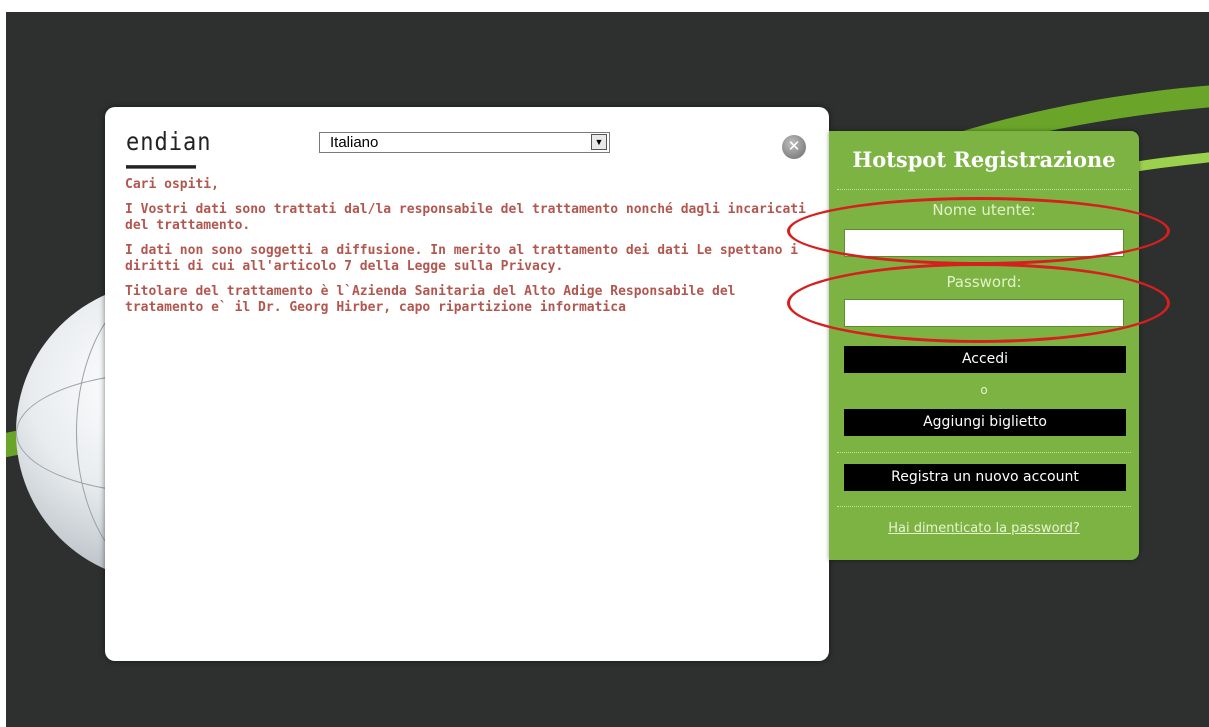 This screenshot has width=1209, height=727. Describe the element at coordinates (794, 147) in the screenshot. I see `close-icon: ✕` at that location.